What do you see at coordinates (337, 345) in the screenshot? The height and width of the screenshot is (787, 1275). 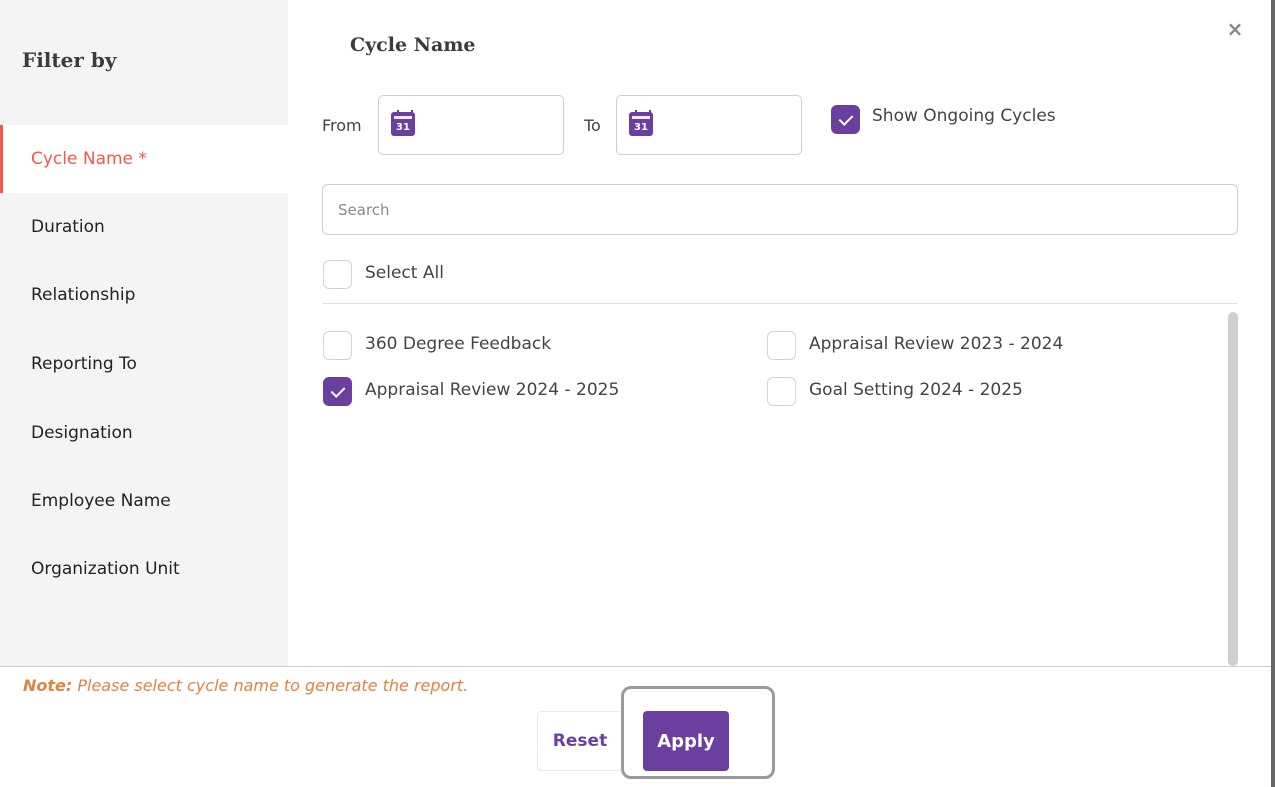 I see `cycle-checkbox-360-feedback` at bounding box center [337, 345].